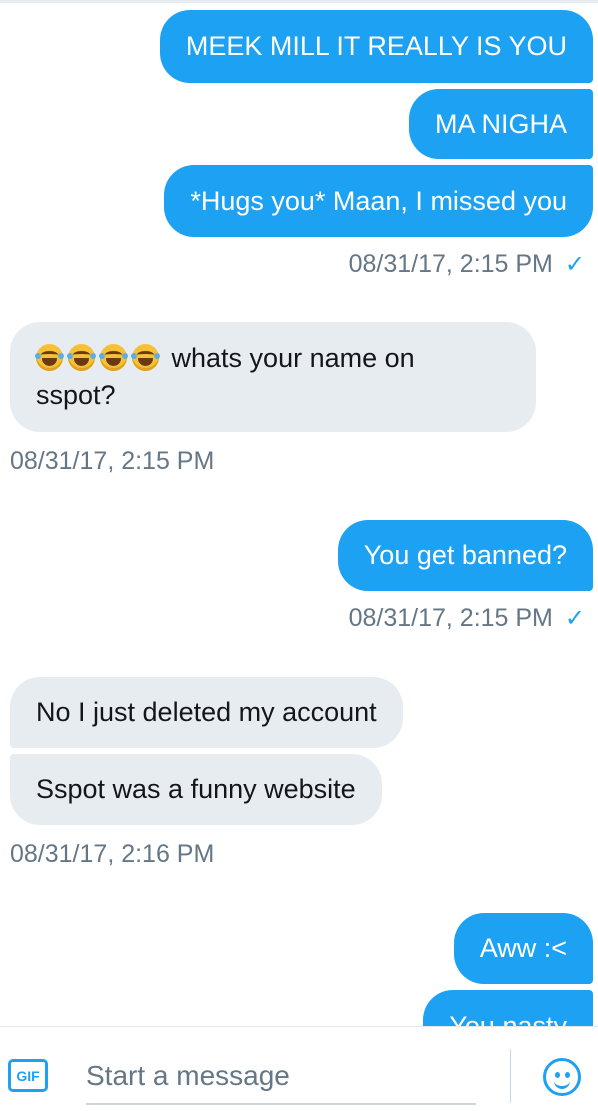  I want to click on message-composer: GIF, so click(299, 1068).